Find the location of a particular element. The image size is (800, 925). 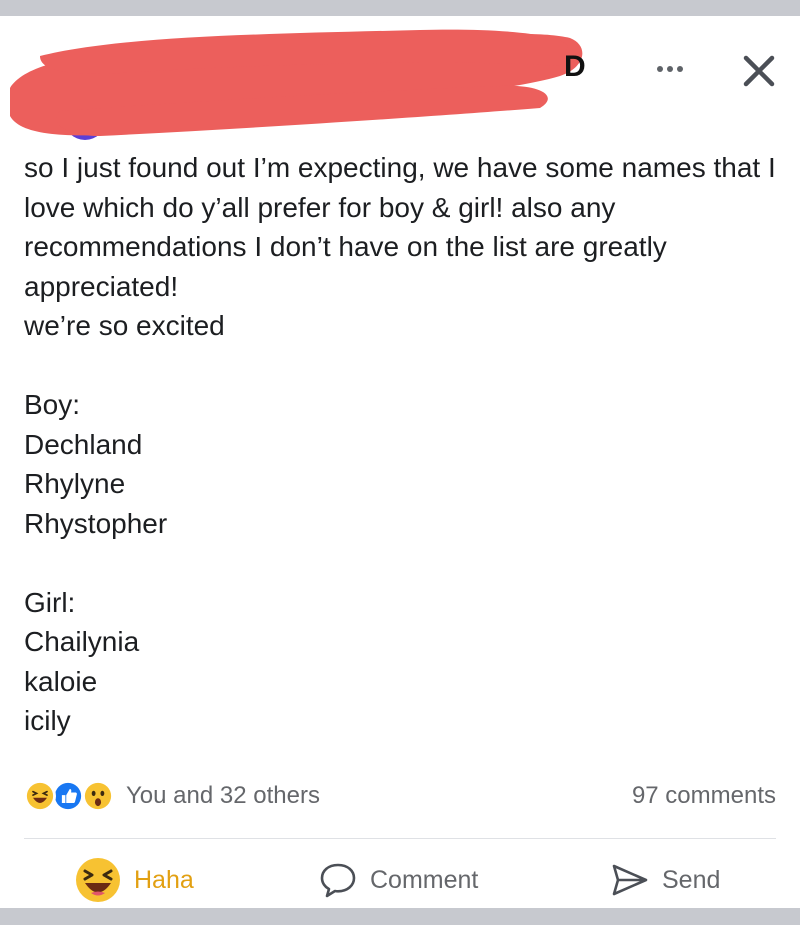

wow-icon is located at coordinates (98, 796).